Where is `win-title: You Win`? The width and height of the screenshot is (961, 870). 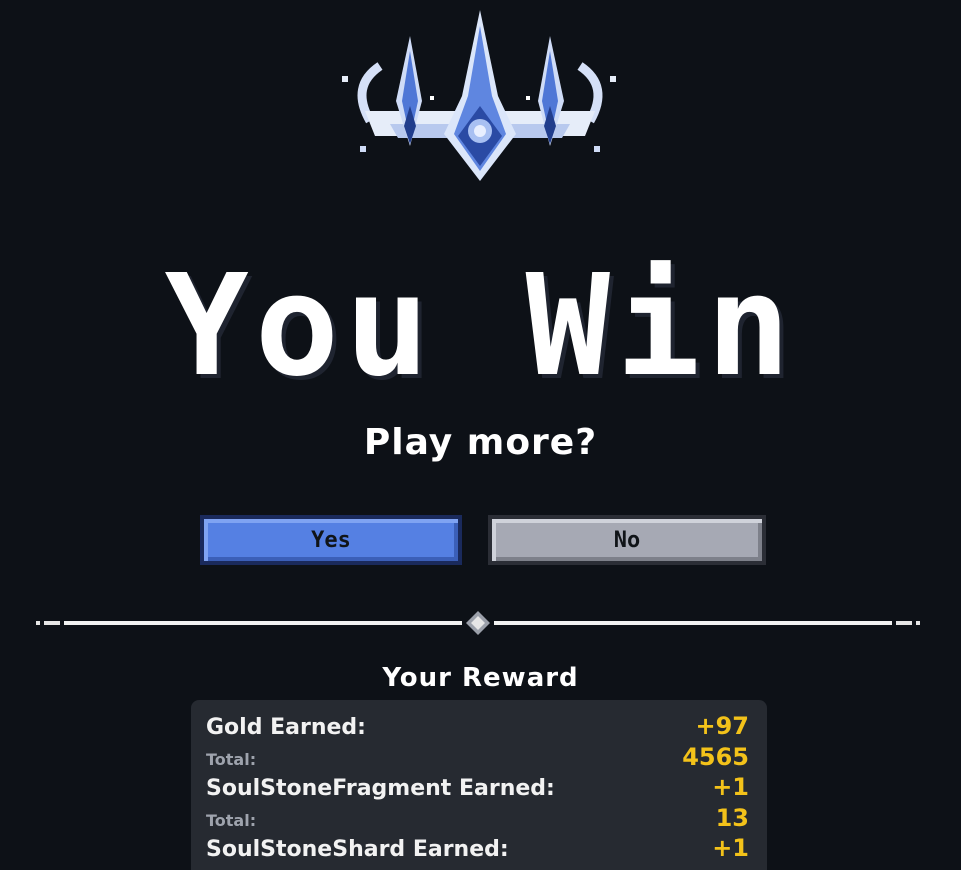 win-title: You Win is located at coordinates (480, 326).